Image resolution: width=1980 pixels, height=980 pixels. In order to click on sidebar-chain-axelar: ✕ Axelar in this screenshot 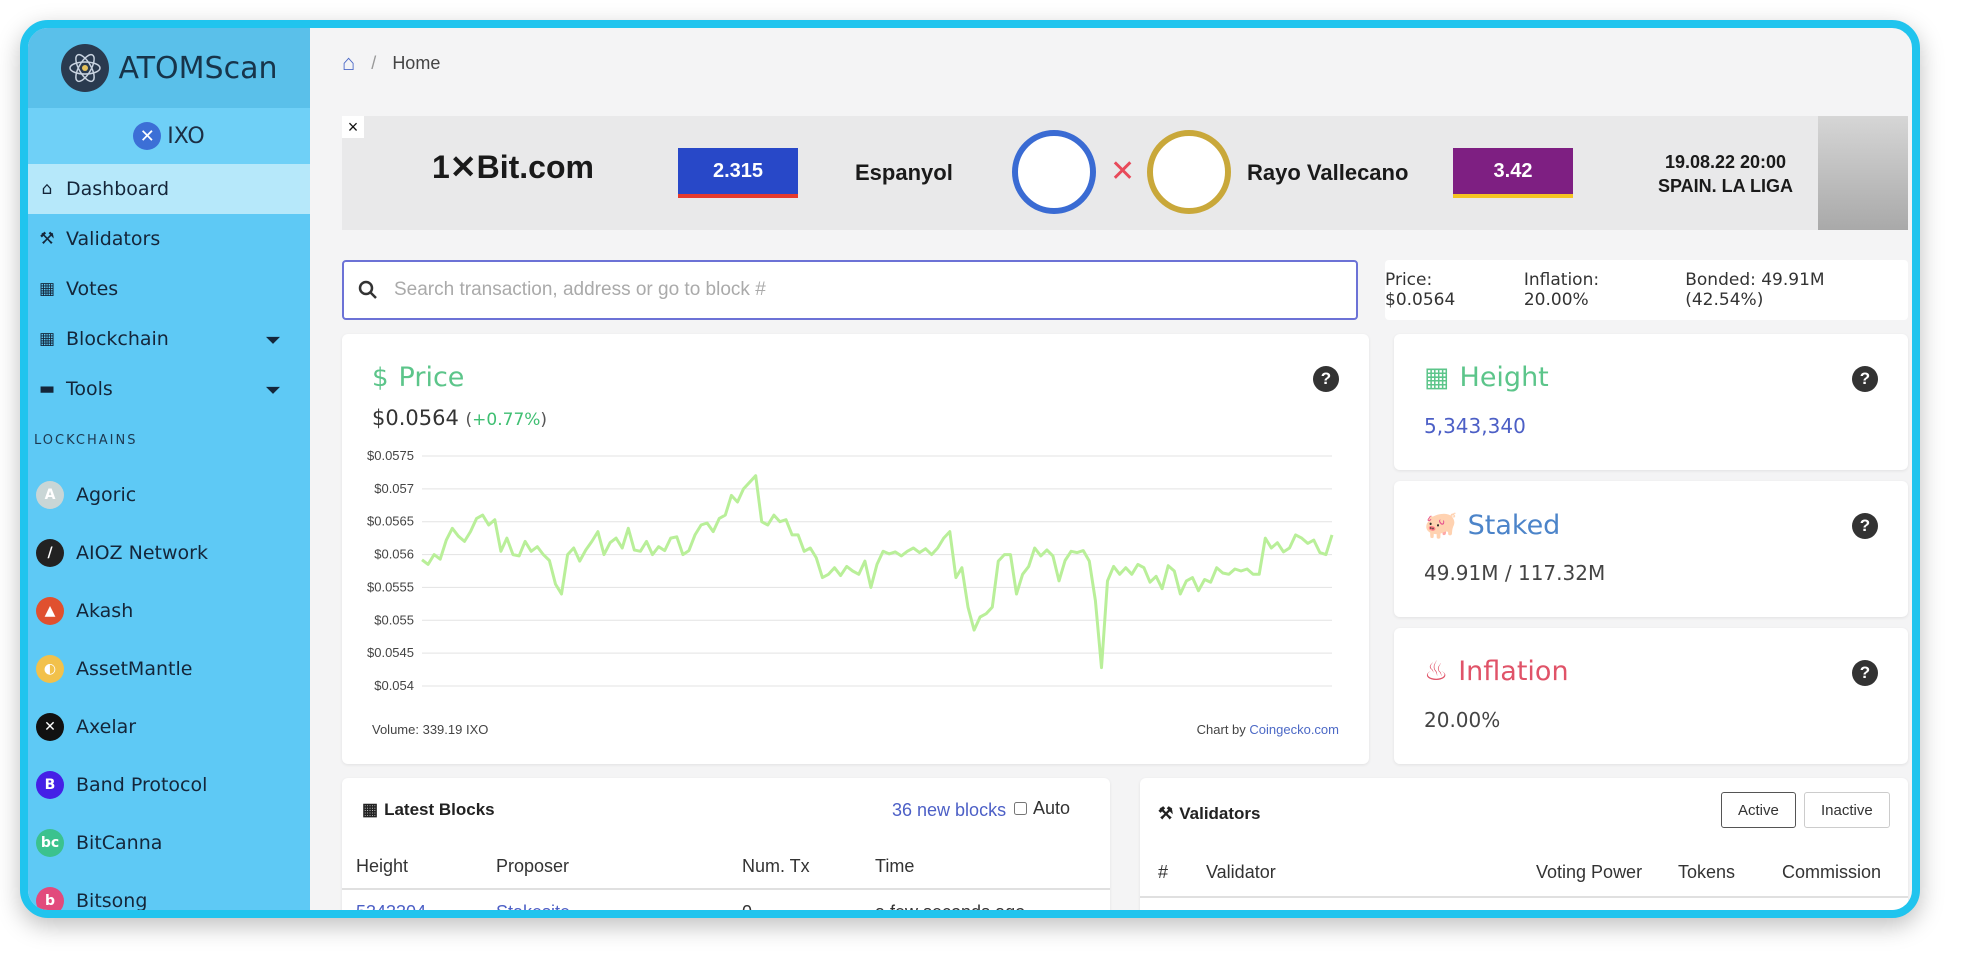, I will do `click(169, 727)`.